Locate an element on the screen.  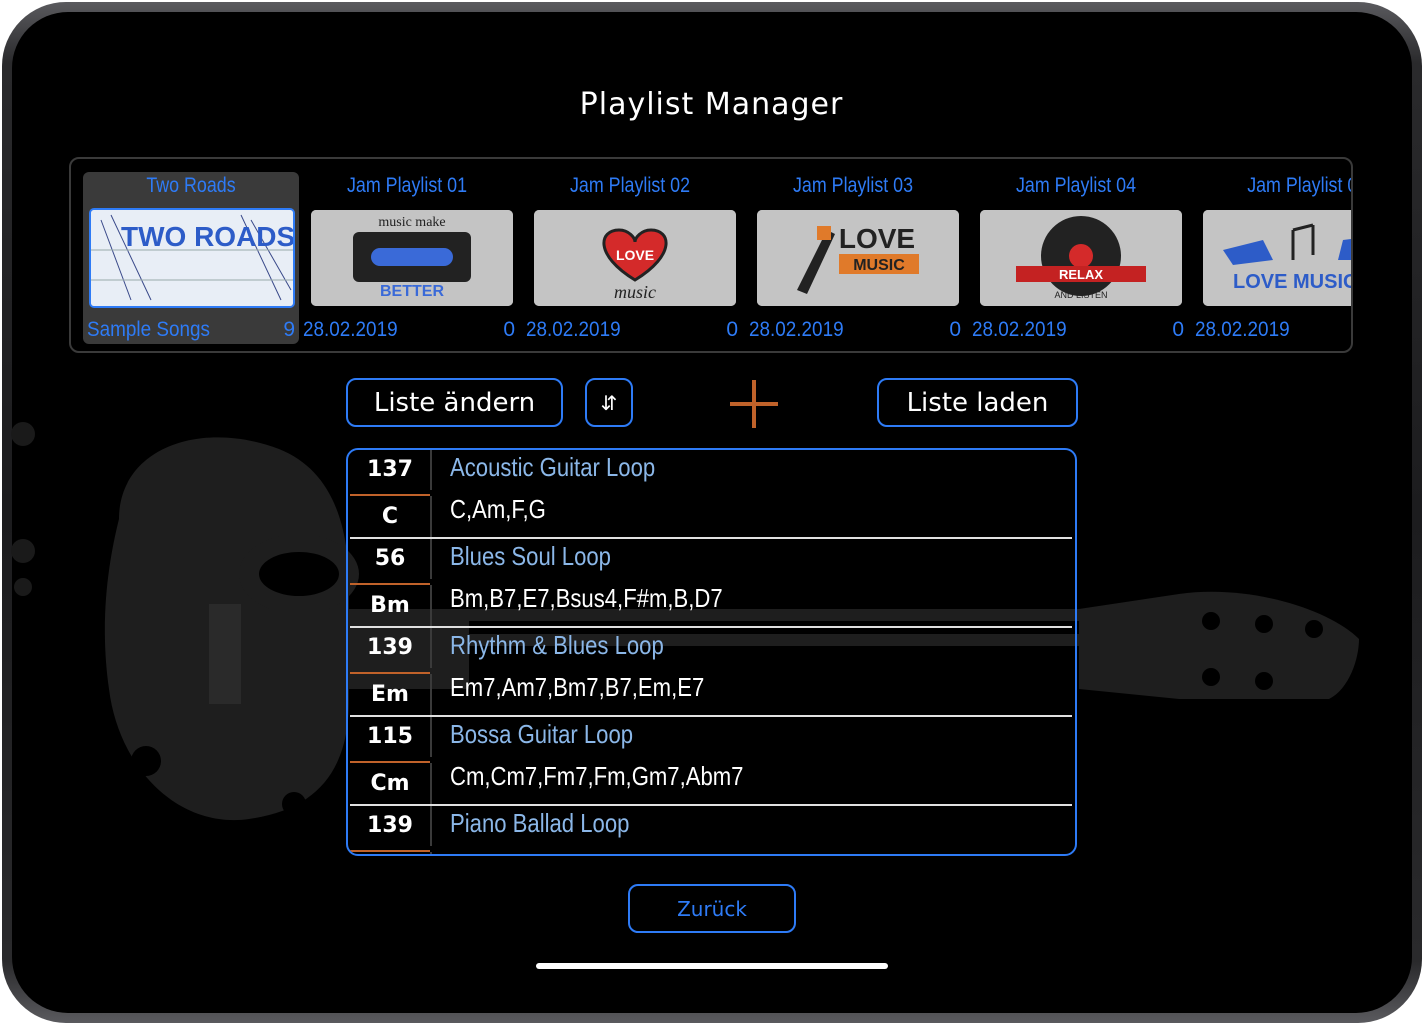
song-chords: Bm,B7,E7,Bsus4,F#m,B,D7 is located at coordinates (586, 598).